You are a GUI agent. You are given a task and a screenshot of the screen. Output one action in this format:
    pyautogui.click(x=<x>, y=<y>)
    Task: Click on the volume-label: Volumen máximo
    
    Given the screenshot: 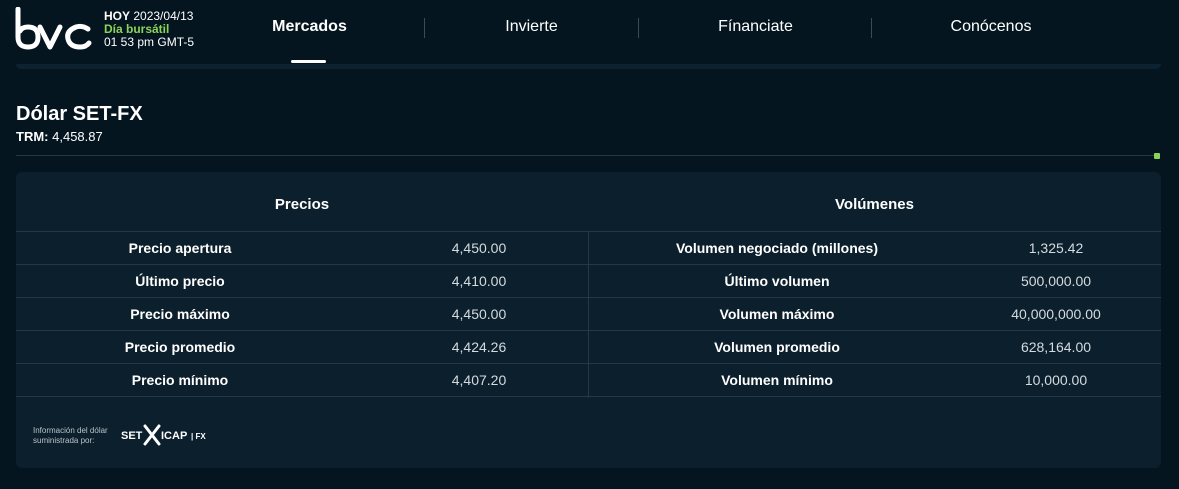 What is the action you would take?
    pyautogui.click(x=777, y=314)
    